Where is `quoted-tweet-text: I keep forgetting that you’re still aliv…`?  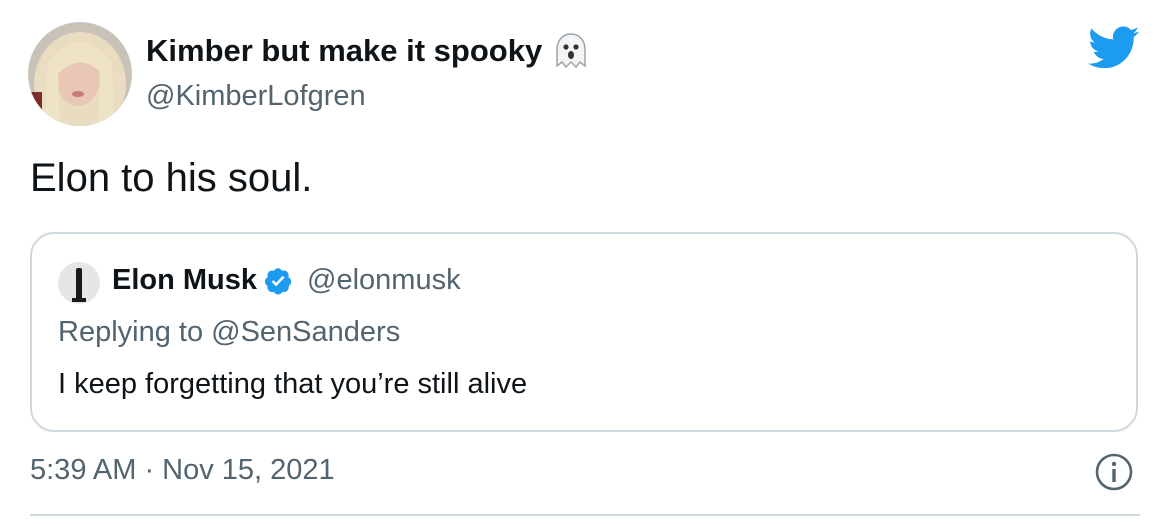
quoted-tweet-text: I keep forgetting that you’re still aliv… is located at coordinates (293, 384).